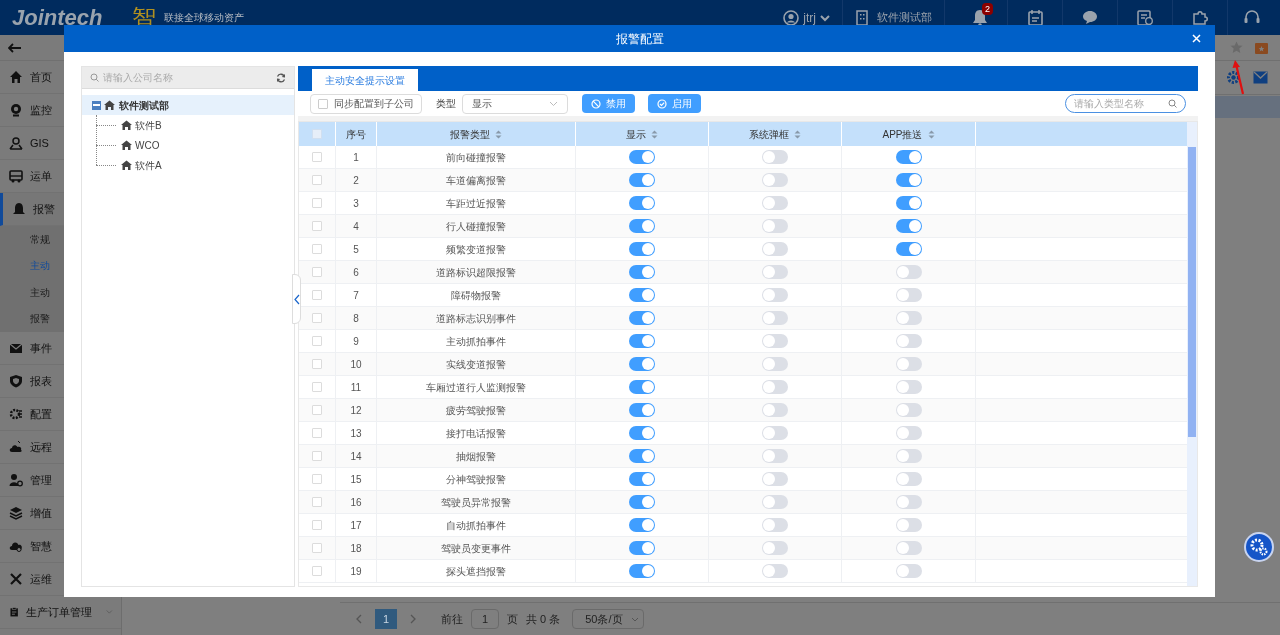 The image size is (1280, 635). Describe the element at coordinates (141, 165) in the screenshot. I see `tree-node: 软件A` at that location.